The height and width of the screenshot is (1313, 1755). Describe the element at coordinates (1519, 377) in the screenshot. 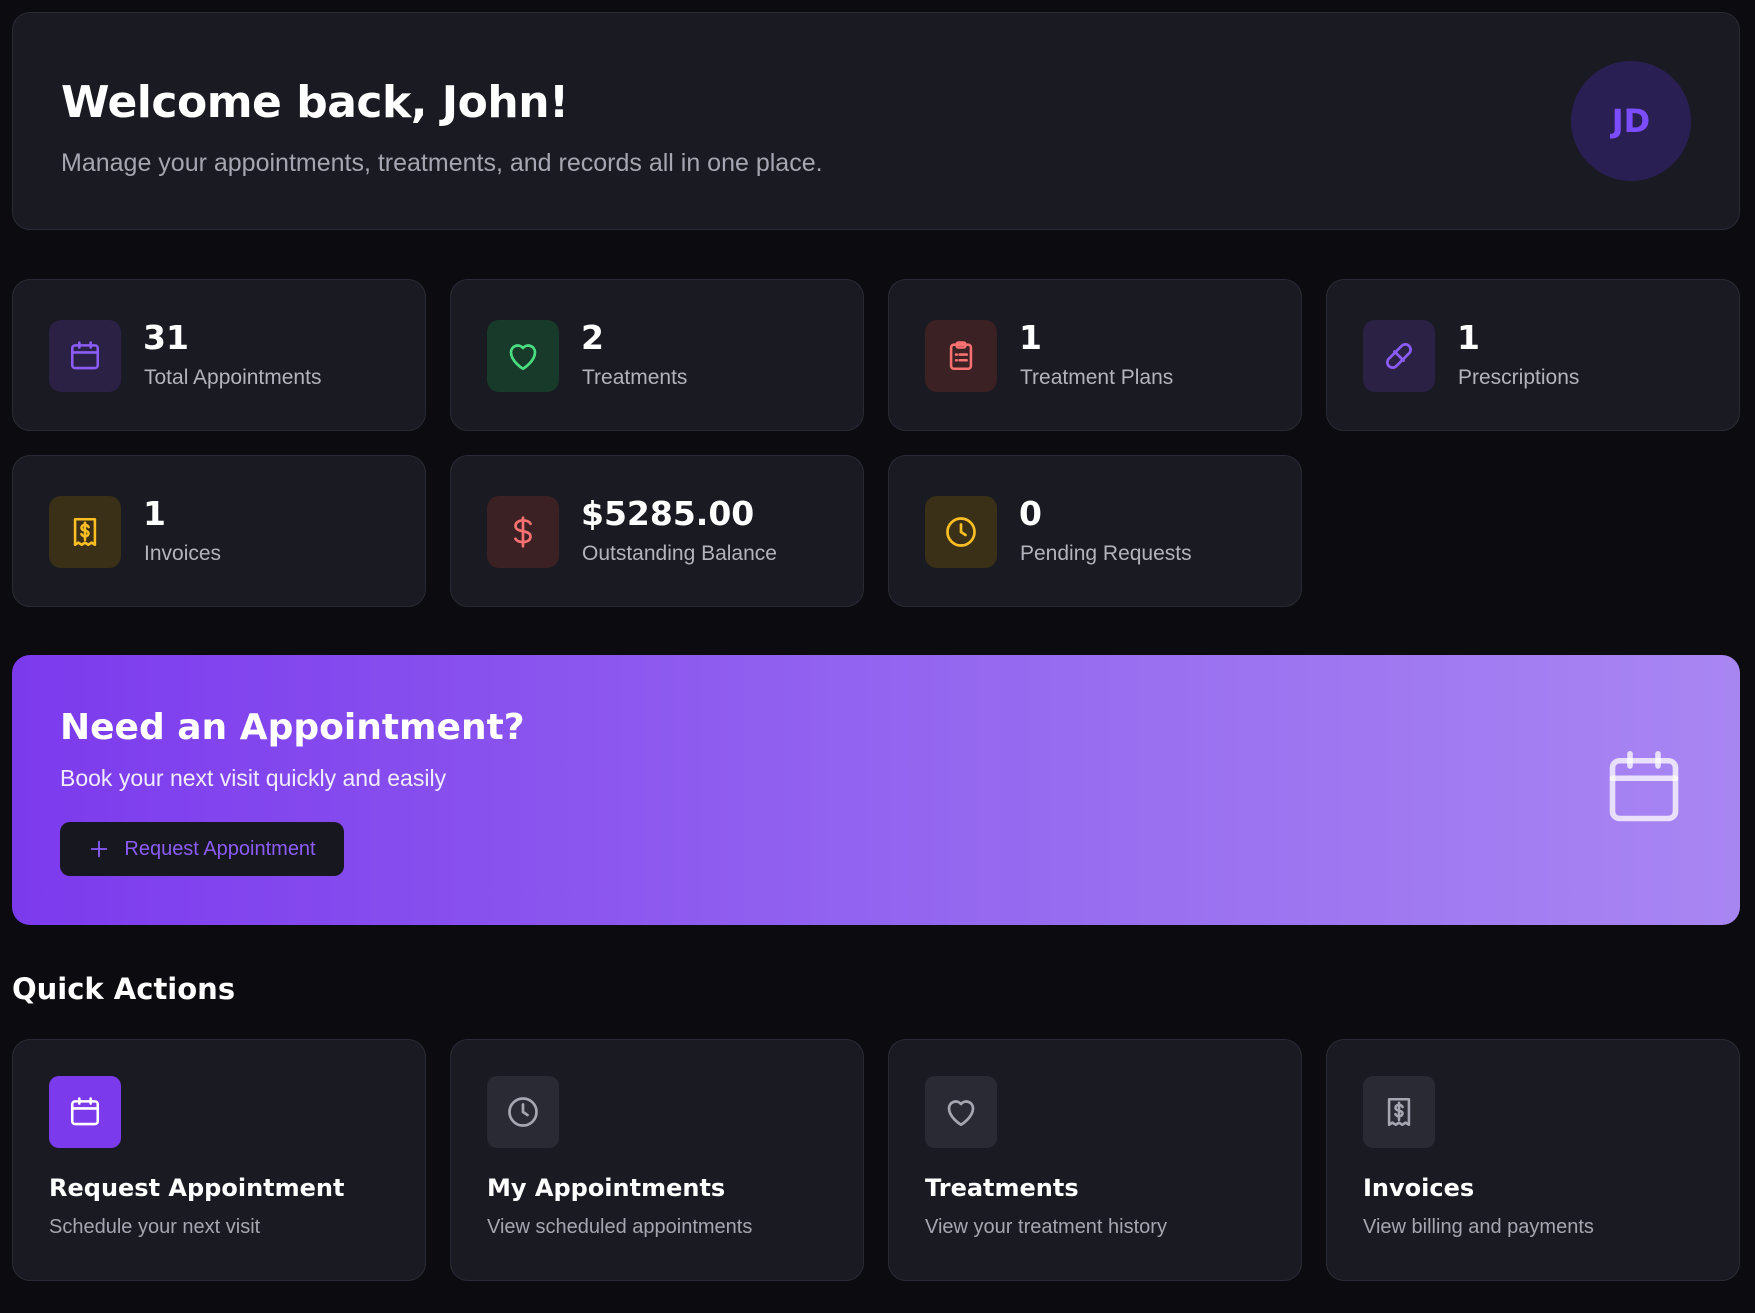

I see `stat-label: Prescriptions` at that location.